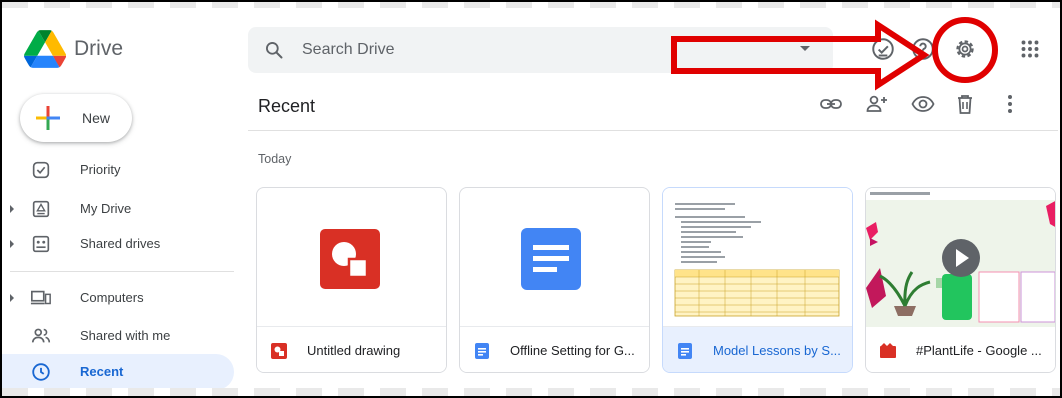 This screenshot has height=398, width=1062. I want to click on sidebar-item-recent: Recent, so click(118, 372).